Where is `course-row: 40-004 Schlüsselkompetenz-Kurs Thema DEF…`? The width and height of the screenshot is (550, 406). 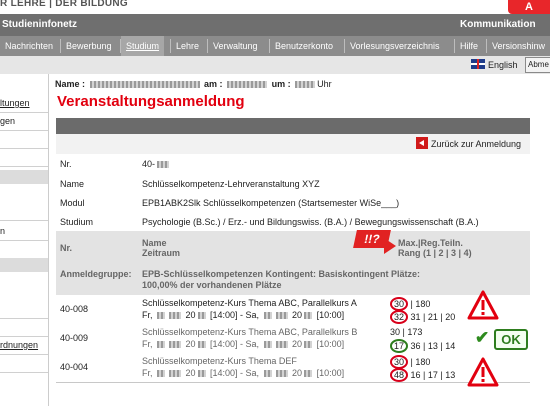
course-row: 40-004 Schlüsselkompetenz-Kurs Thema DEF… is located at coordinates (293, 368).